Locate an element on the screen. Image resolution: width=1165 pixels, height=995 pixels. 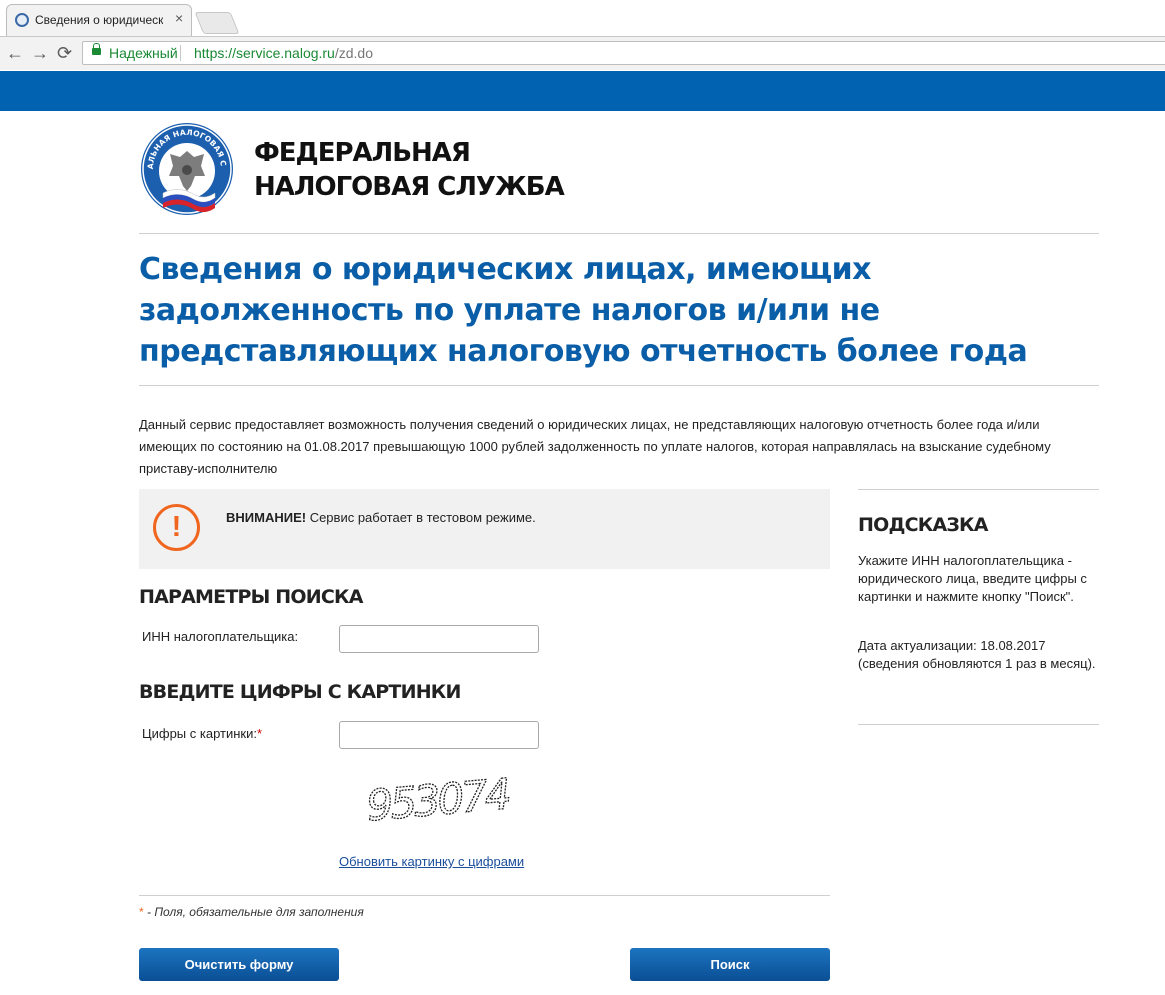
top-blue-bar is located at coordinates (582, 91).